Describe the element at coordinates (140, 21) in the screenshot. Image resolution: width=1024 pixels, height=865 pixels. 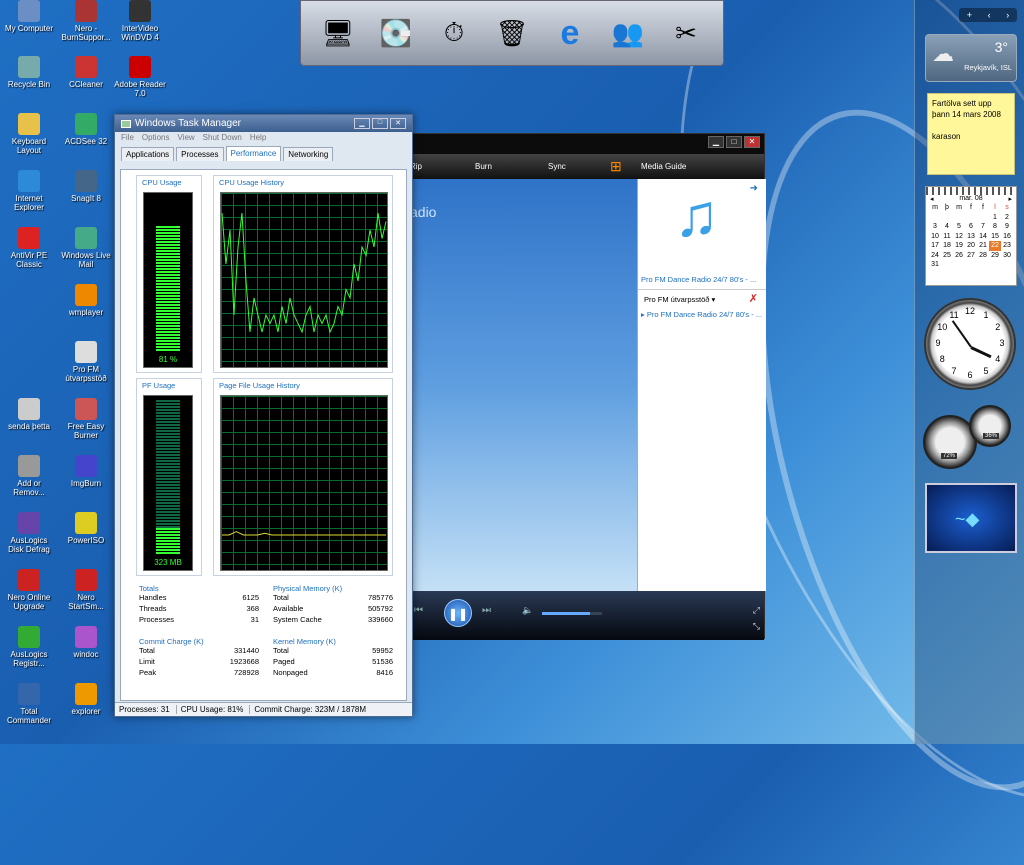
I see `desktop-icon: InterVideo WinDVD 4` at that location.